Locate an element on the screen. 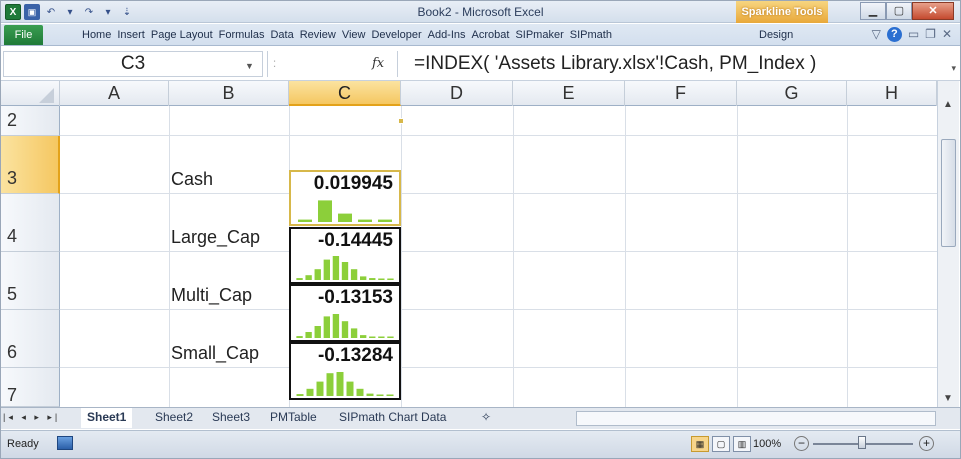 This screenshot has width=961, height=459. row-header-7: 7 is located at coordinates (30, 387).